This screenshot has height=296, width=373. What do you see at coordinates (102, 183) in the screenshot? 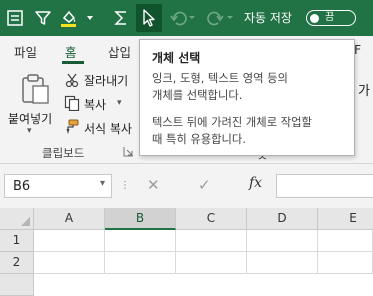
I see `name-box-dropdown-icon: ▾` at bounding box center [102, 183].